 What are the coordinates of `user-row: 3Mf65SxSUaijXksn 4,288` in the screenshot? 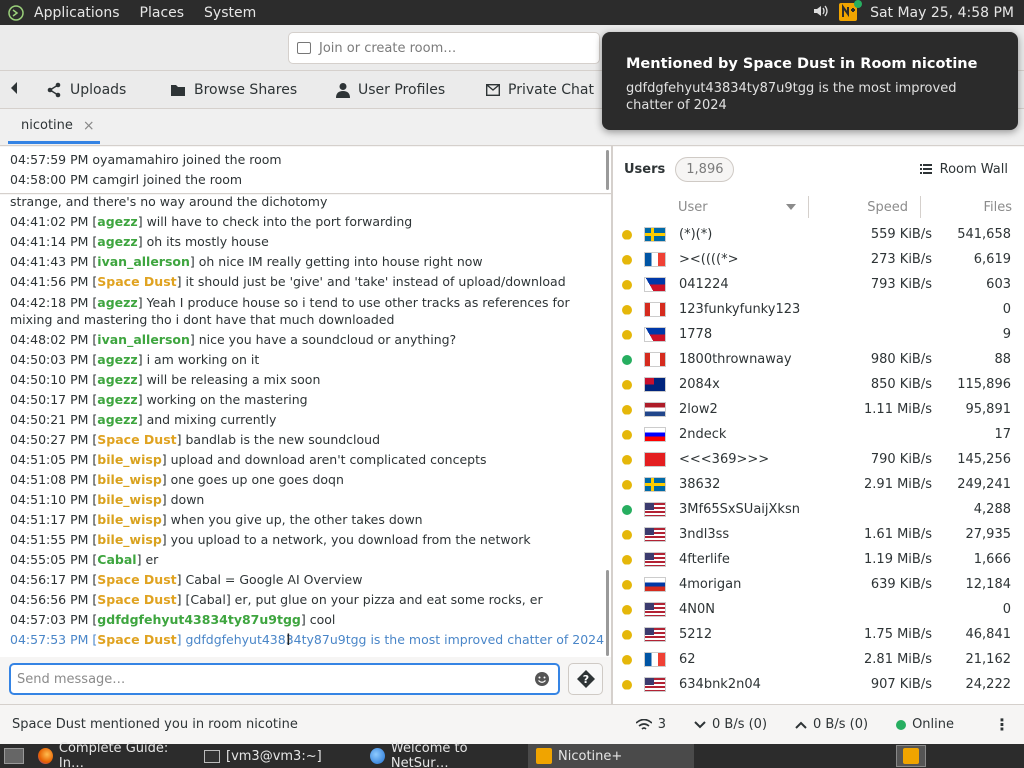 It's located at (815, 509).